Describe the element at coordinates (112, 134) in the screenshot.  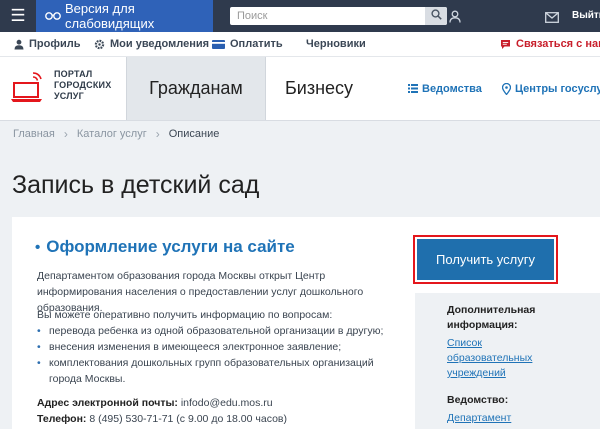
I see `breadcrumb-catalog: Каталог услуг` at that location.